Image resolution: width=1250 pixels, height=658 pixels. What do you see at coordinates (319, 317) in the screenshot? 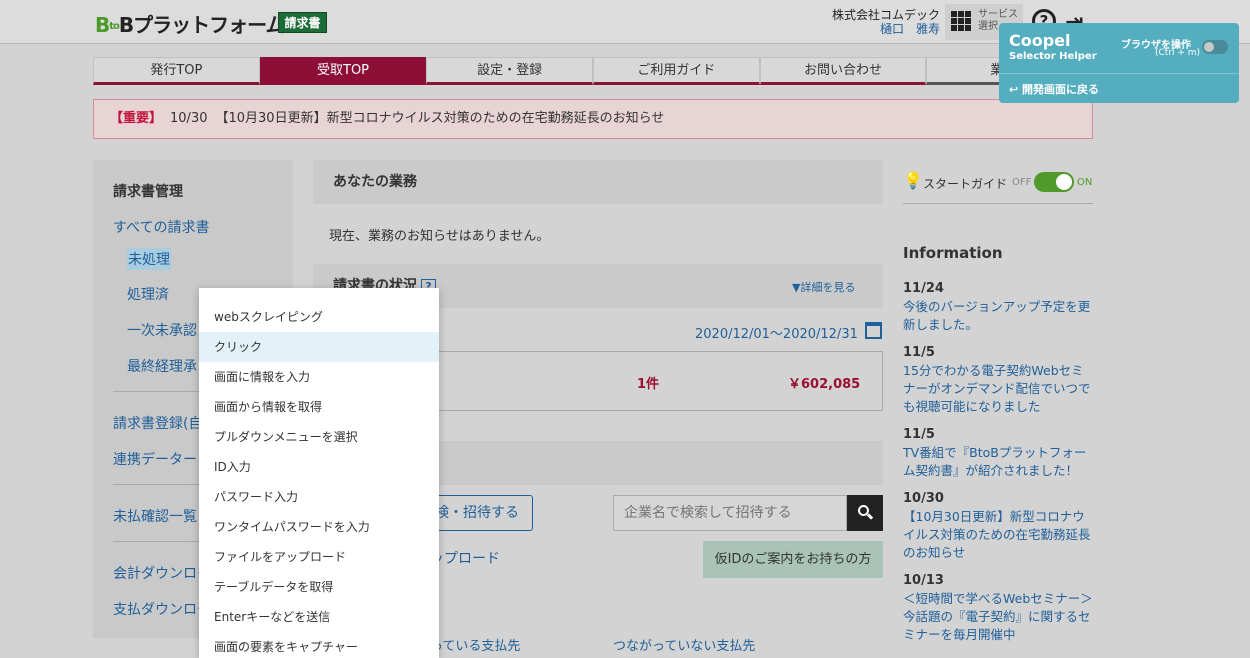
I see `menu-item-web-scraping: webスクレイピング` at bounding box center [319, 317].